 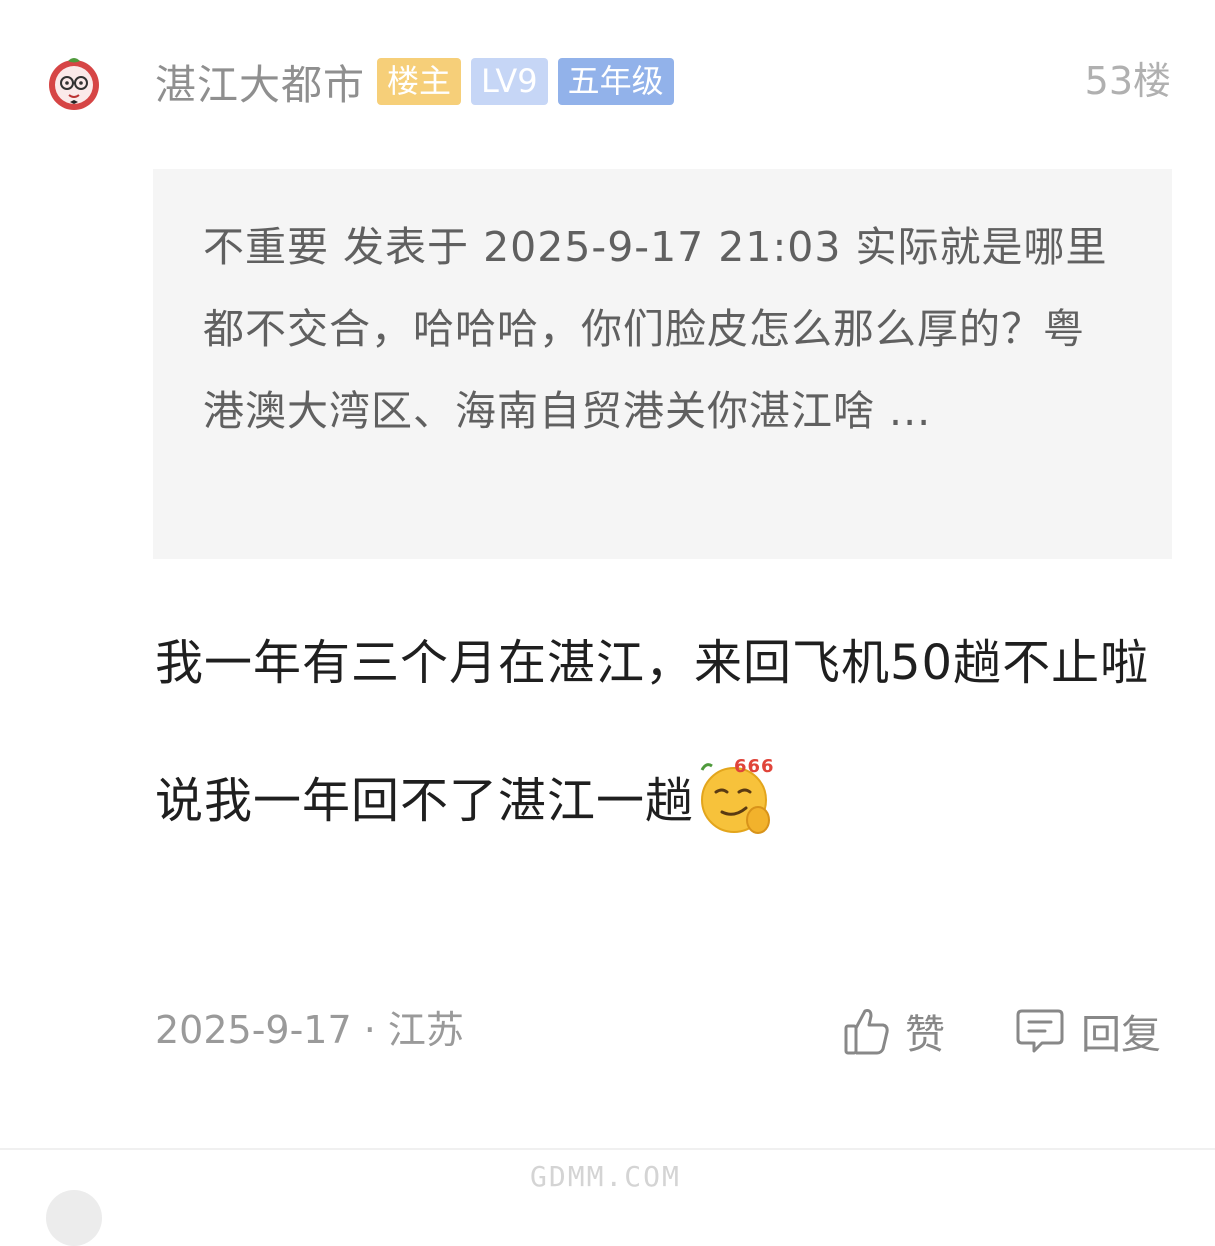 What do you see at coordinates (615, 81) in the screenshot?
I see `grade-badge: 五年级` at bounding box center [615, 81].